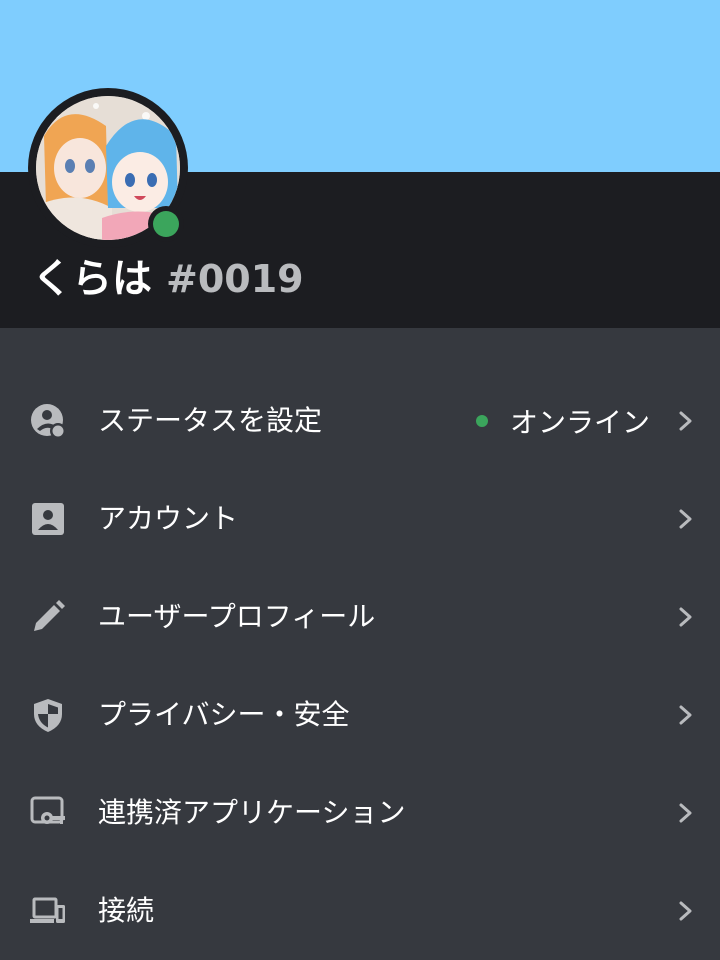  I want to click on online-dot-icon, so click(481, 421).